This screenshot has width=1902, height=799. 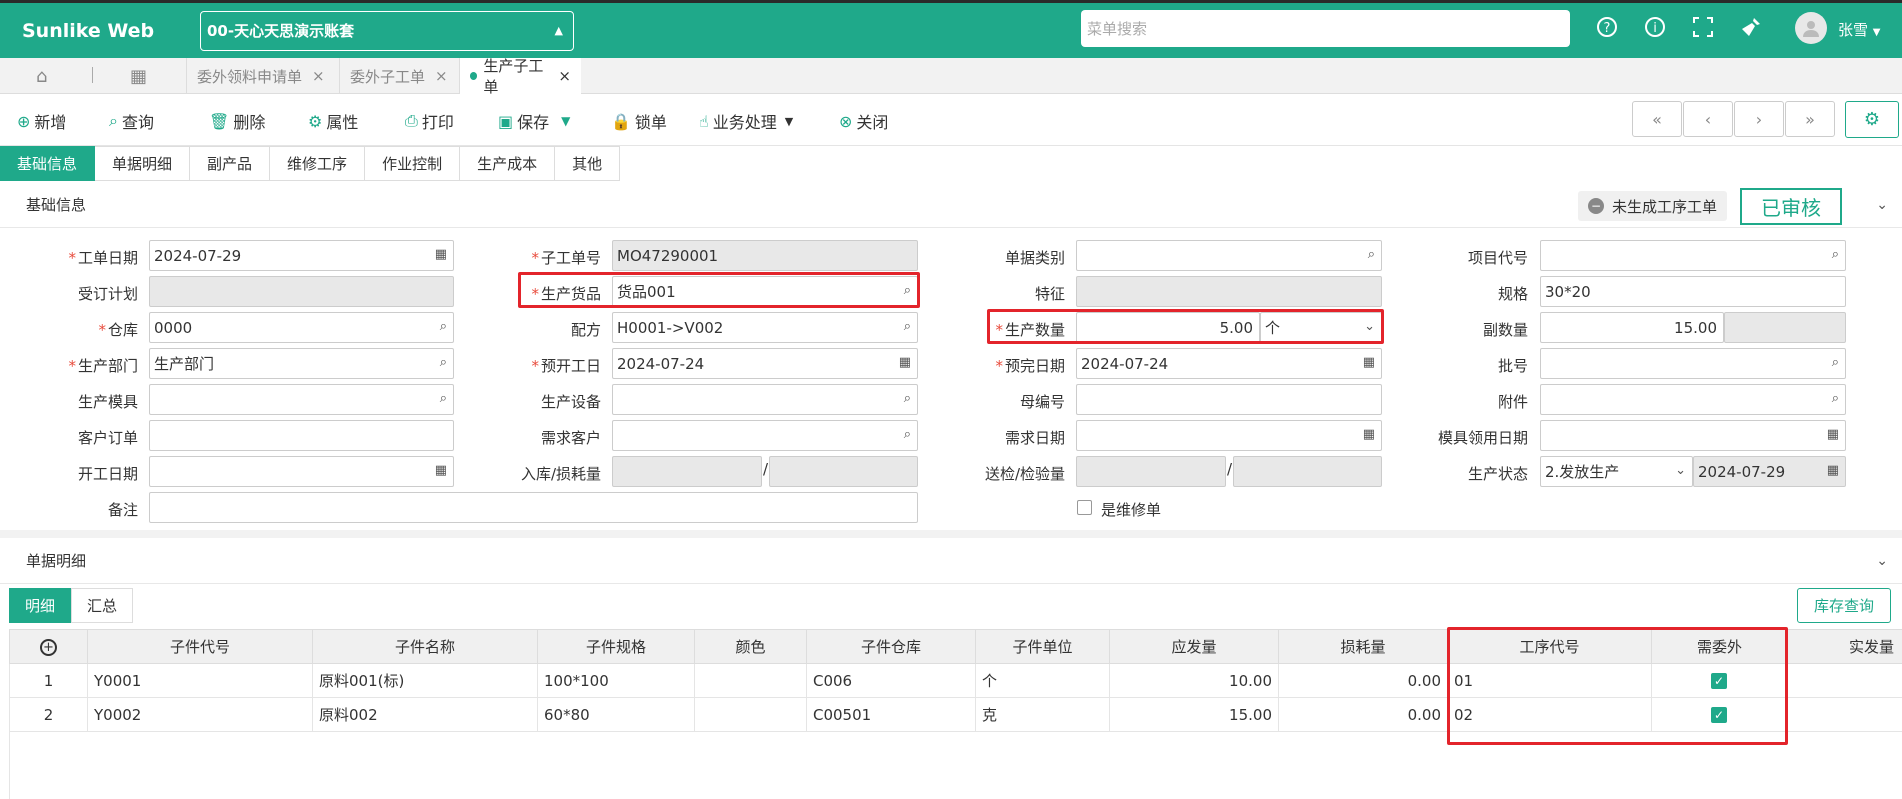 What do you see at coordinates (237, 121) in the screenshot?
I see `delete-button: 🗑 删除` at bounding box center [237, 121].